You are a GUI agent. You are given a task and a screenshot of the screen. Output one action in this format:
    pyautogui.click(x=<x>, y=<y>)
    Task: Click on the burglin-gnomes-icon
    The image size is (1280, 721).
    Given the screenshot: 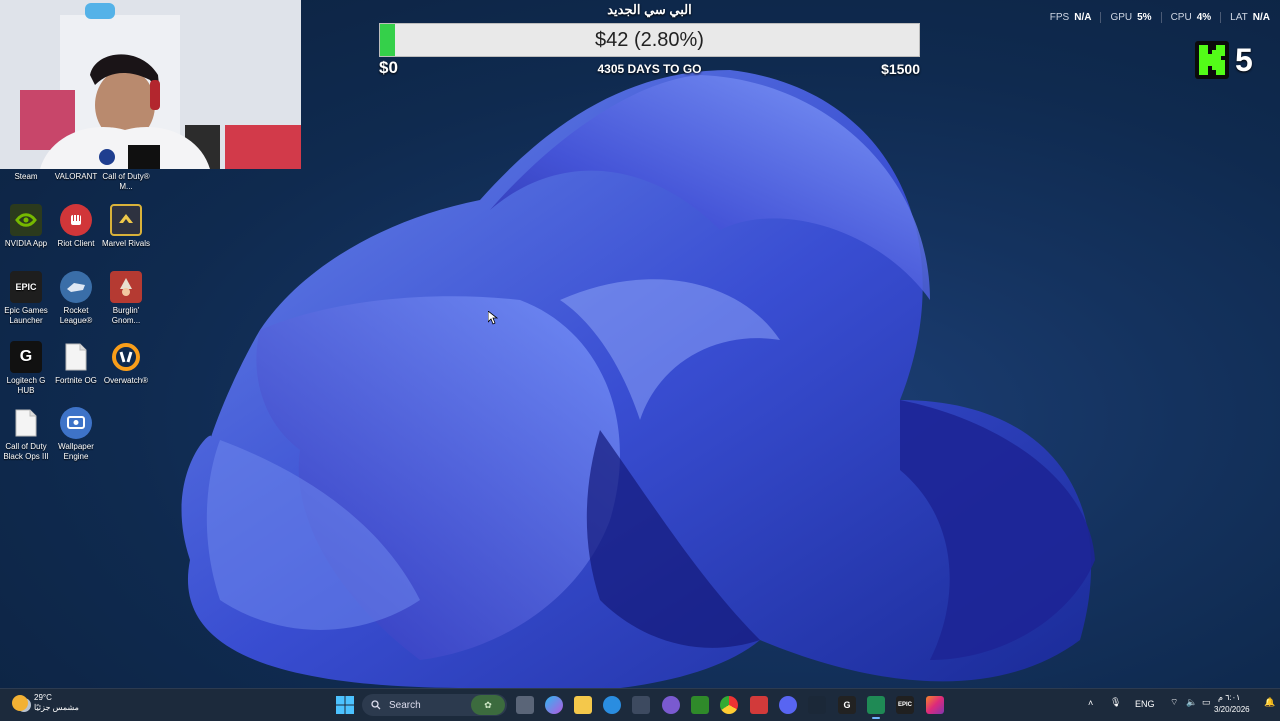 What is the action you would take?
    pyautogui.click(x=126, y=287)
    